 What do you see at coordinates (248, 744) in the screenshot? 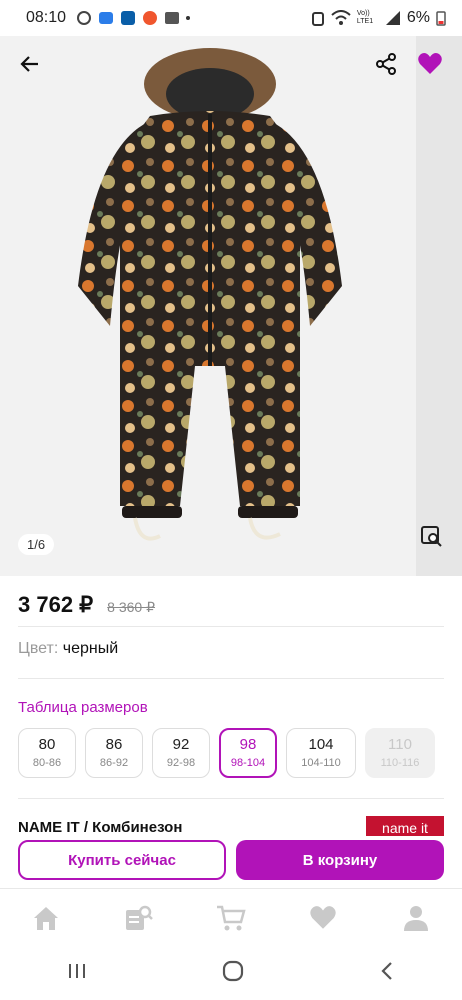
I see `size-value: 98` at bounding box center [248, 744].